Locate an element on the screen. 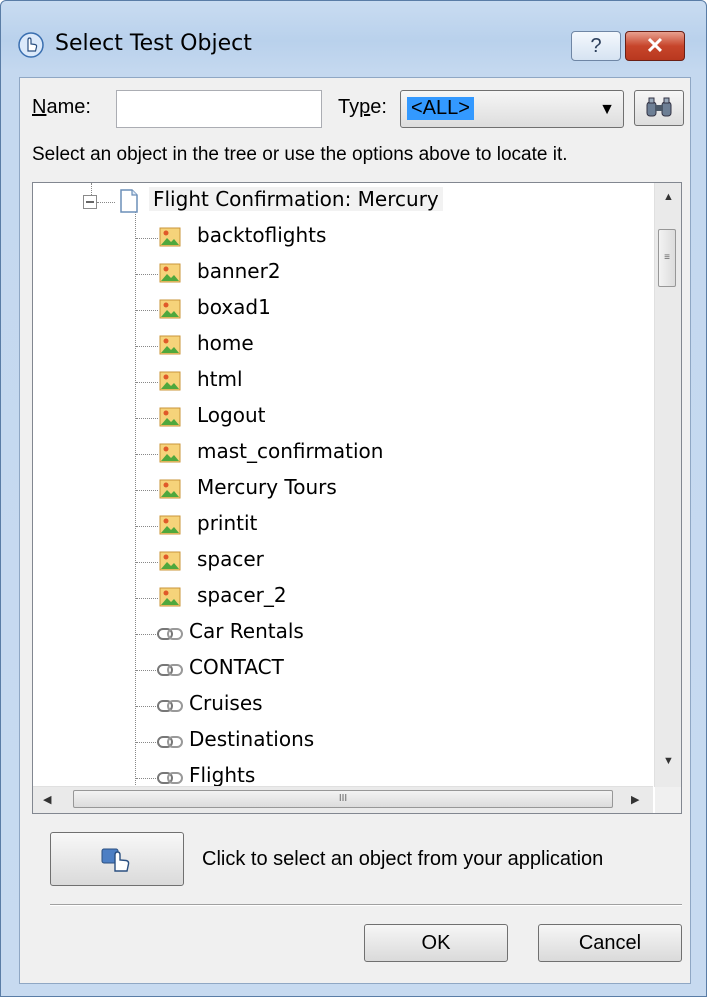  type-label: Type: is located at coordinates (362, 107).